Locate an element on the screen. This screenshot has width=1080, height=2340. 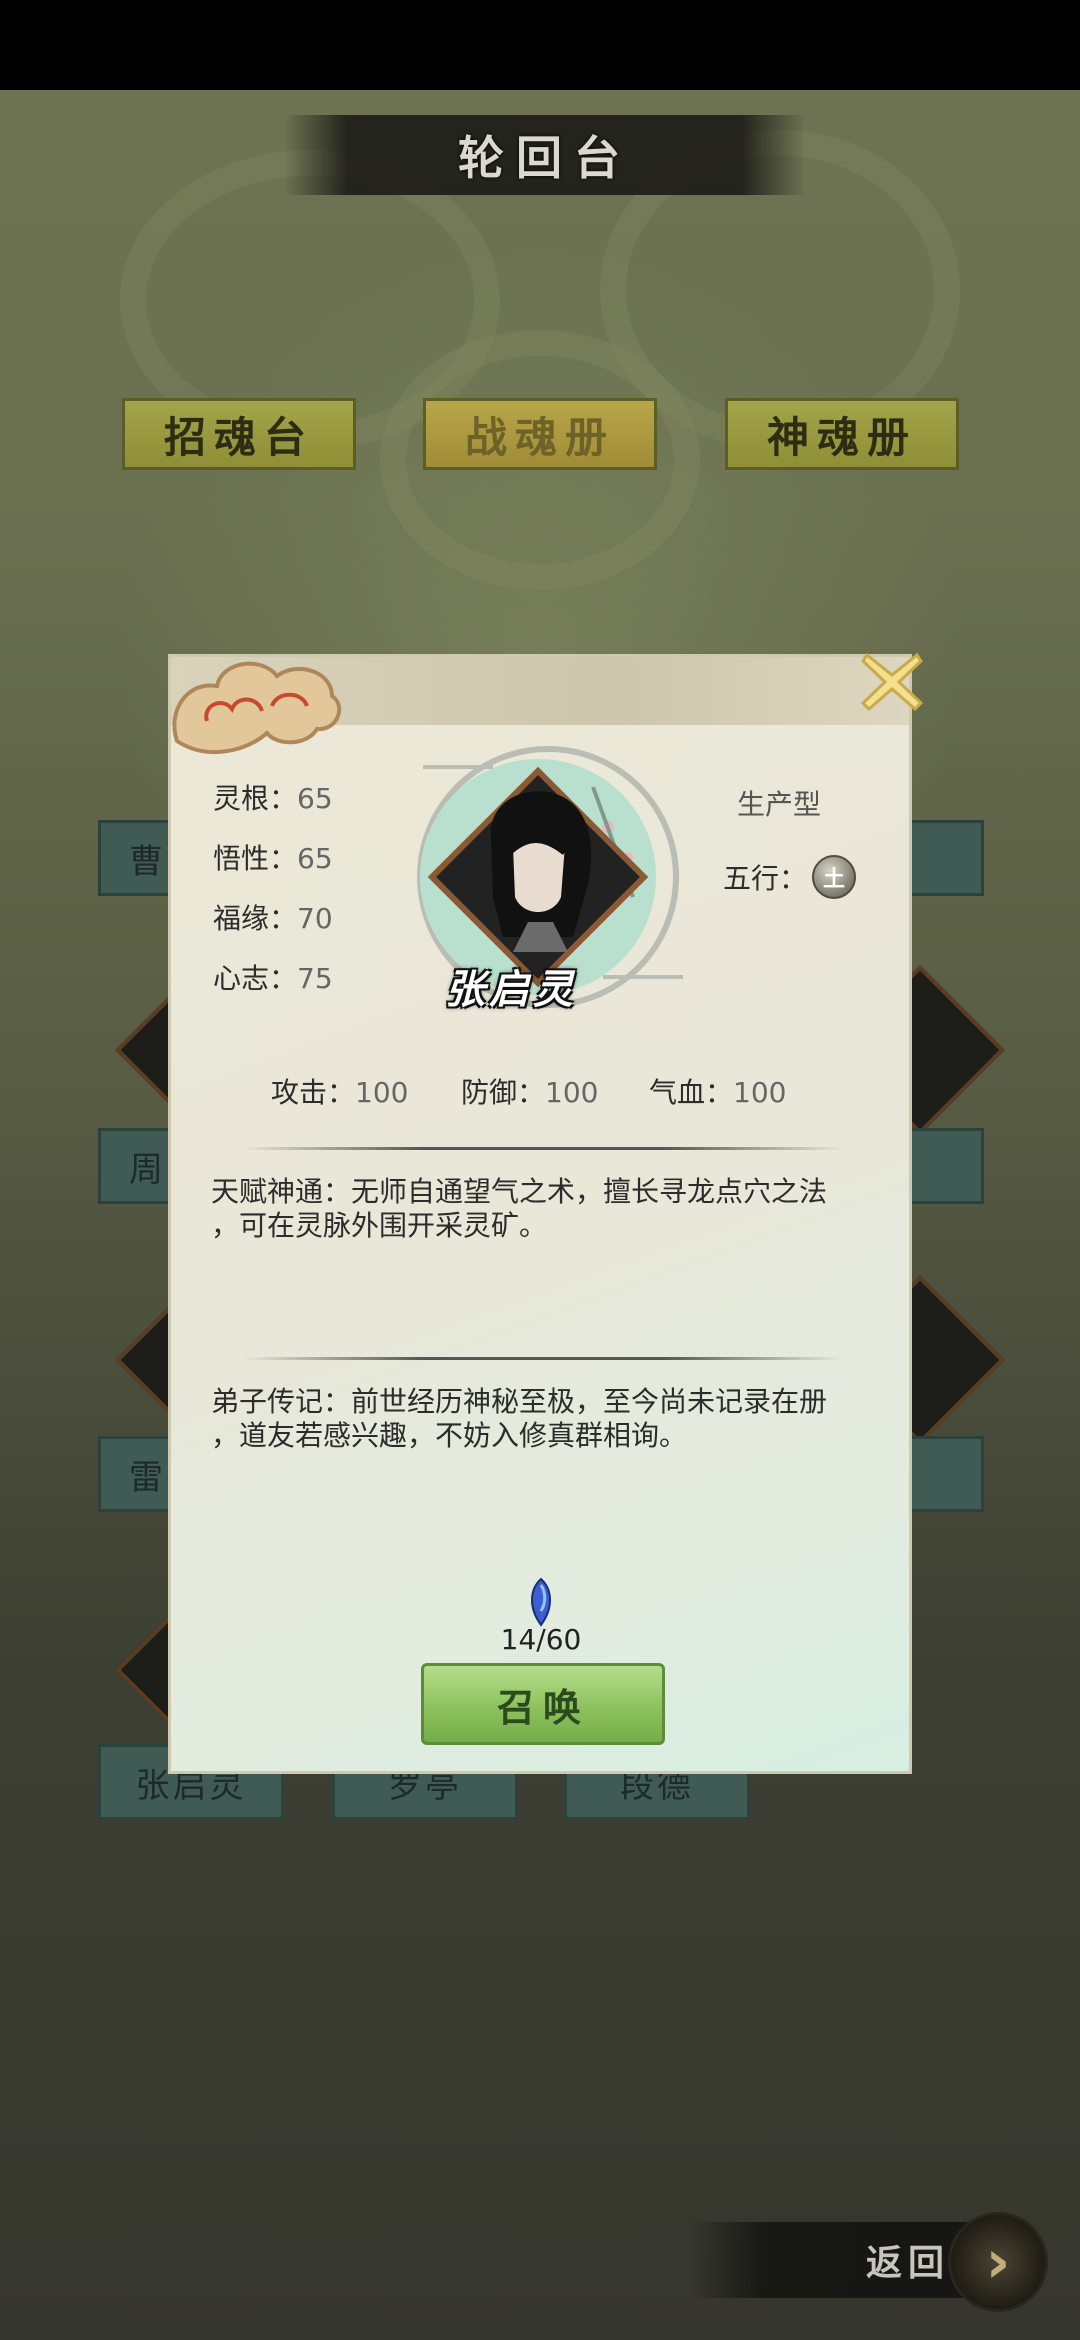
stat-health: 气血：100 is located at coordinates (718, 1092).